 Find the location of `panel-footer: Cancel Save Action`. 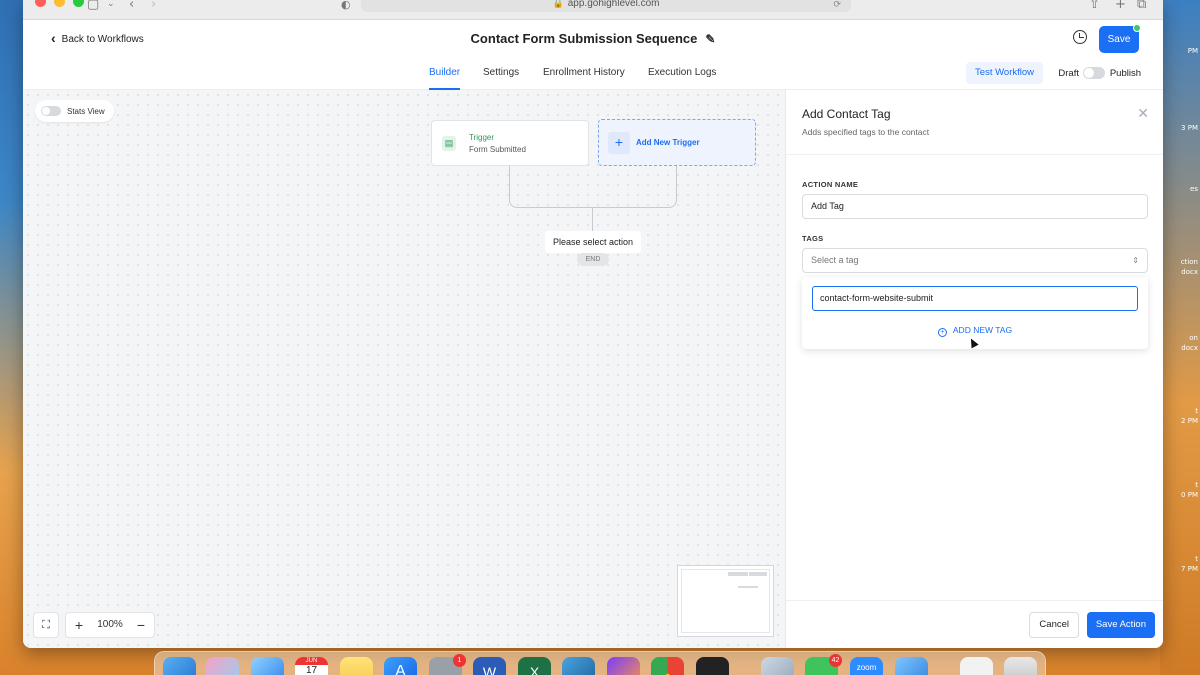

panel-footer: Cancel Save Action is located at coordinates (974, 624).